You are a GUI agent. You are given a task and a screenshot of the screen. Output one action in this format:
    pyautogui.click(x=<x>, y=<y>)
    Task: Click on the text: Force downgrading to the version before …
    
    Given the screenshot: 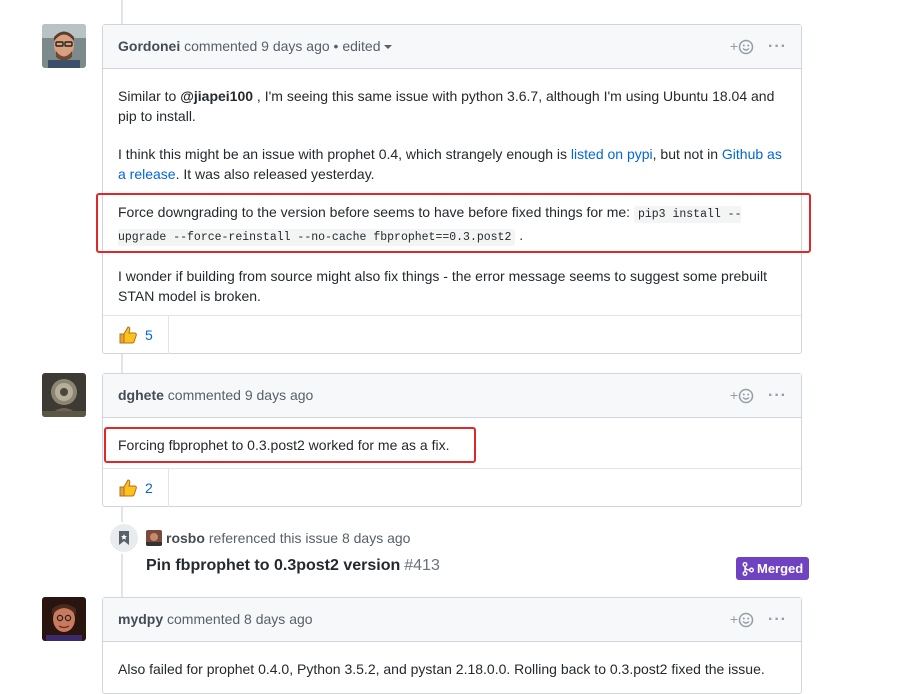 What is the action you would take?
    pyautogui.click(x=376, y=212)
    